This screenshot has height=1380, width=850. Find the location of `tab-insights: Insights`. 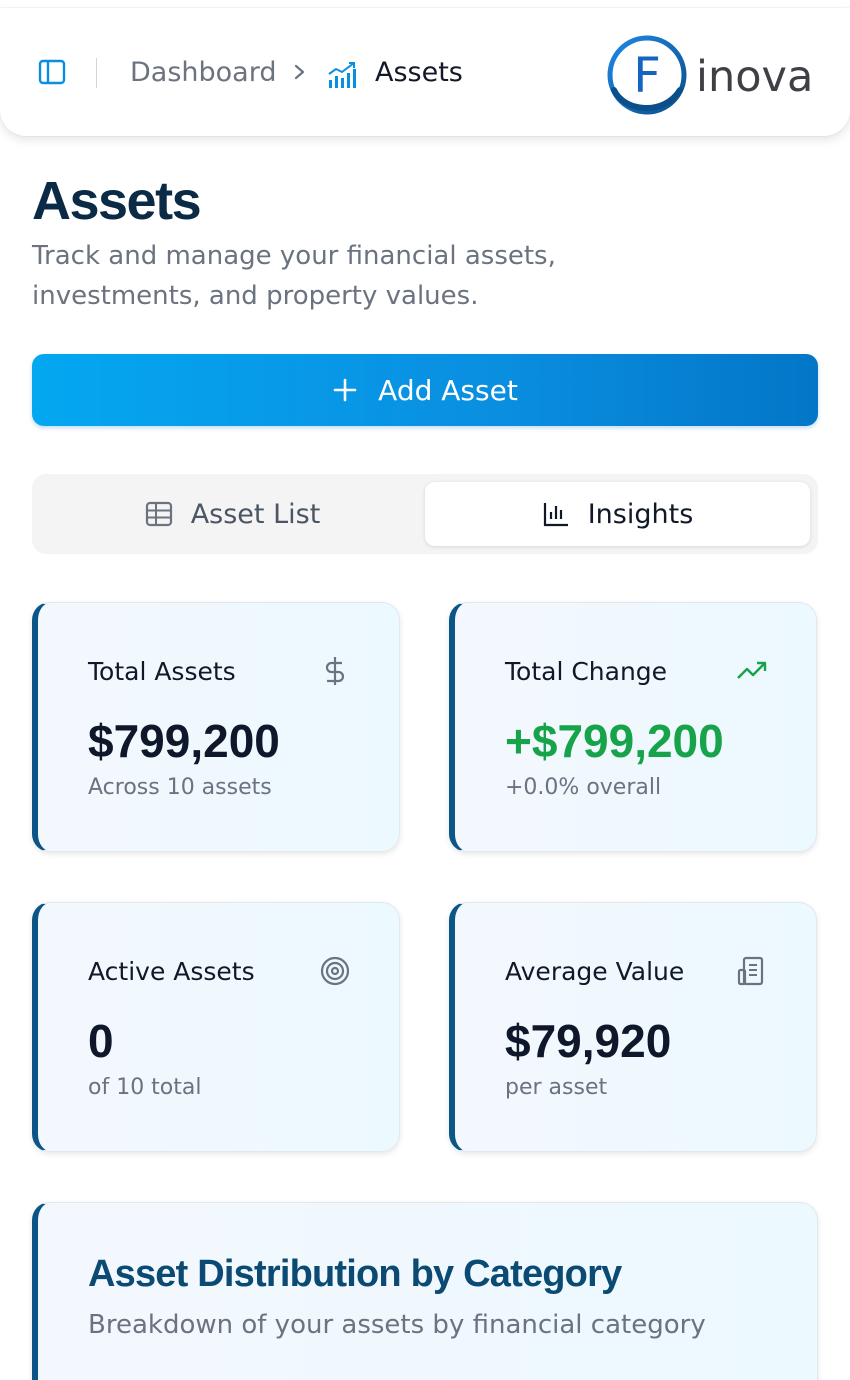

tab-insights: Insights is located at coordinates (617, 514).